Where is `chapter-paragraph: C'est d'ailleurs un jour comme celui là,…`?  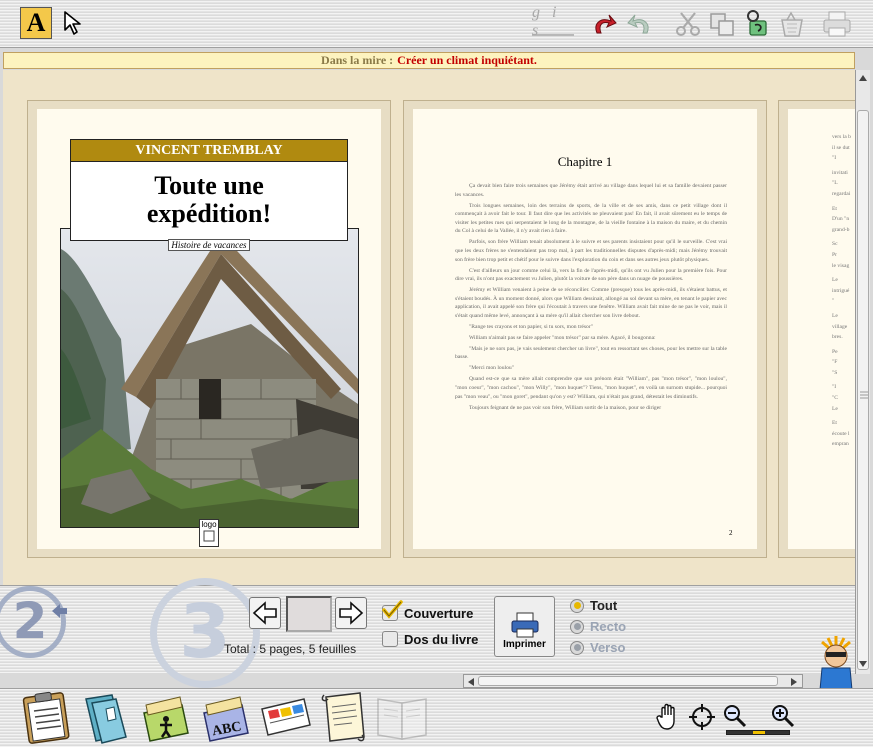 chapter-paragraph: C'est d'ailleurs un jour comme celui là,… is located at coordinates (591, 275).